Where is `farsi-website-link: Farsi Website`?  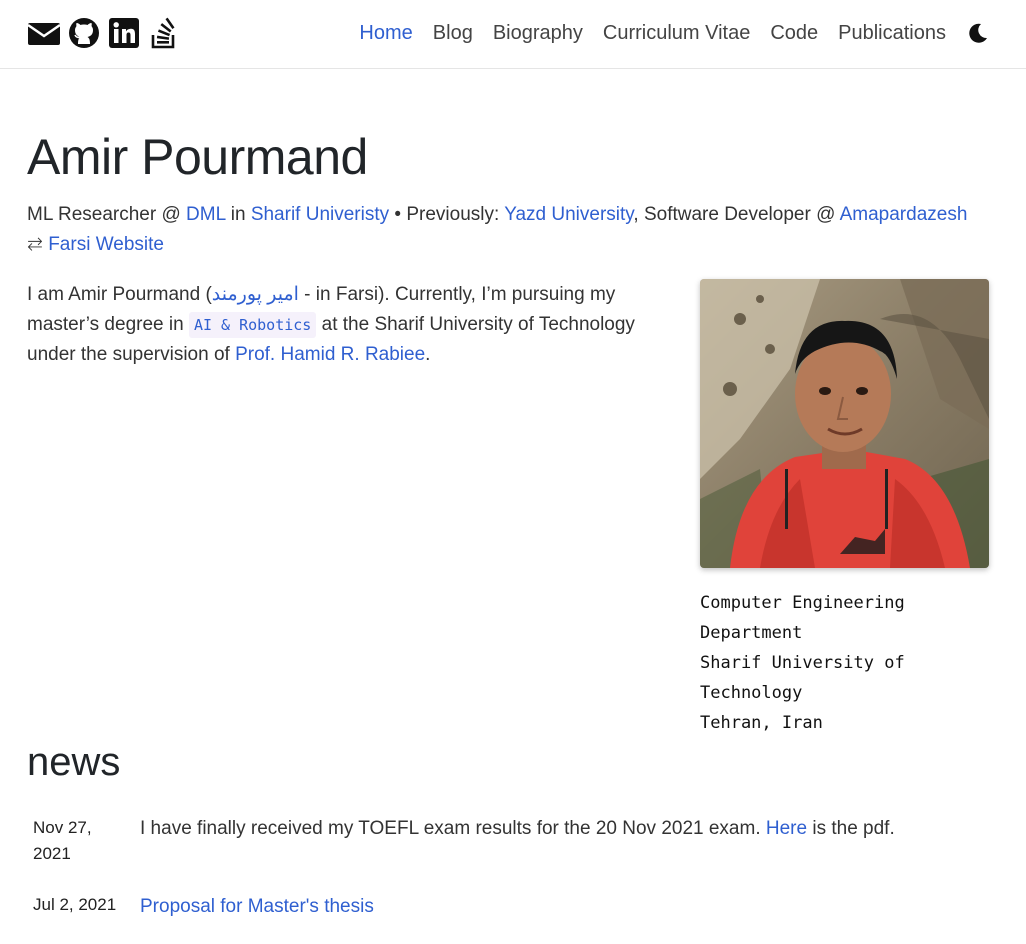
farsi-website-link: Farsi Website is located at coordinates (106, 244).